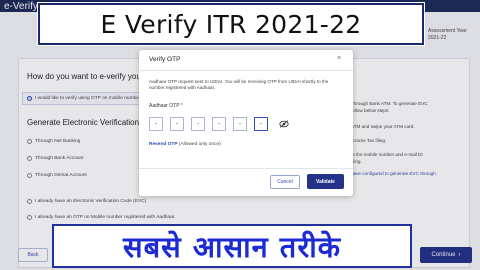  What do you see at coordinates (199, 144) in the screenshot?
I see `resend-note: (Allowed only once)` at bounding box center [199, 144].